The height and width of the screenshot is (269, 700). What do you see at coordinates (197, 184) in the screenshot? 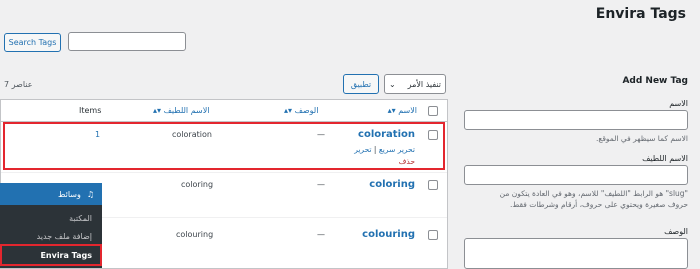
I see `tag-slug: coloring` at bounding box center [197, 184].